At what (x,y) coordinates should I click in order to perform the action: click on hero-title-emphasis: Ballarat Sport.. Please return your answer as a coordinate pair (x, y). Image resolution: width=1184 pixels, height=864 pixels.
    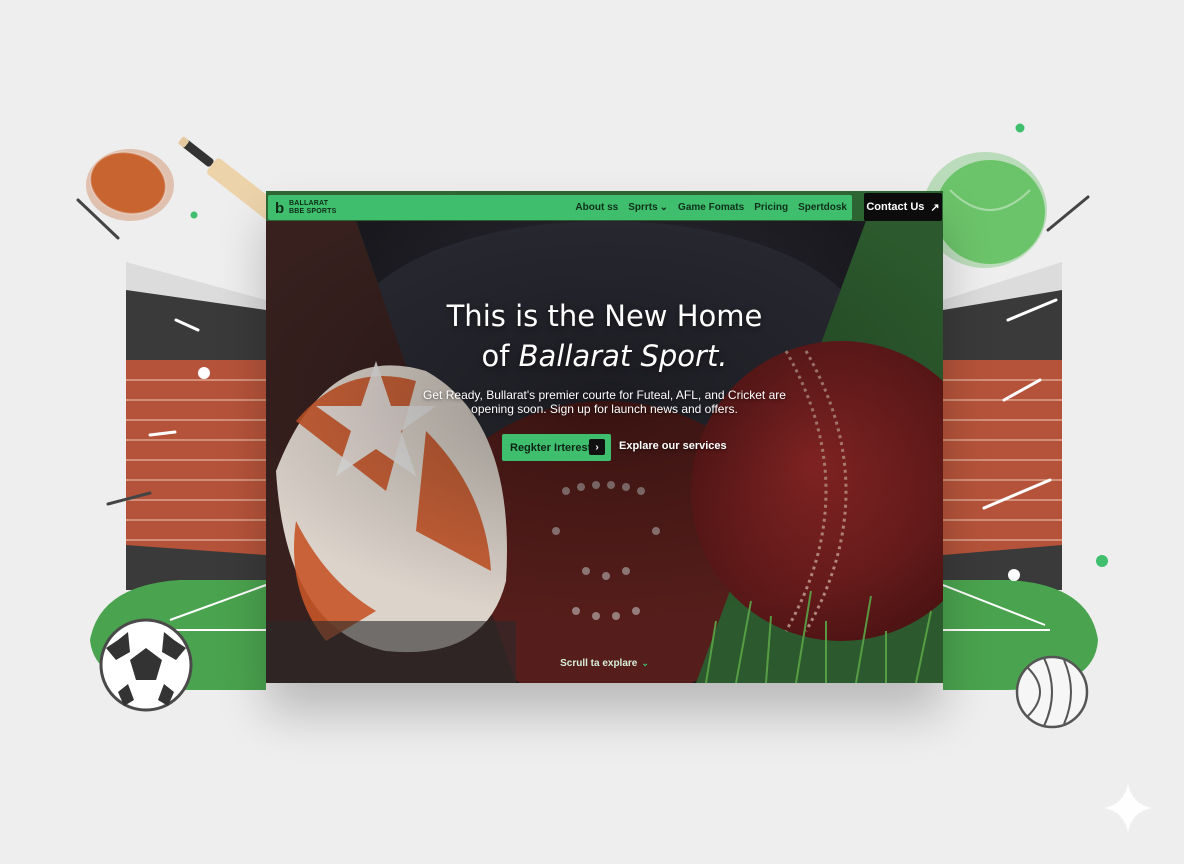
    Looking at the image, I should click on (623, 356).